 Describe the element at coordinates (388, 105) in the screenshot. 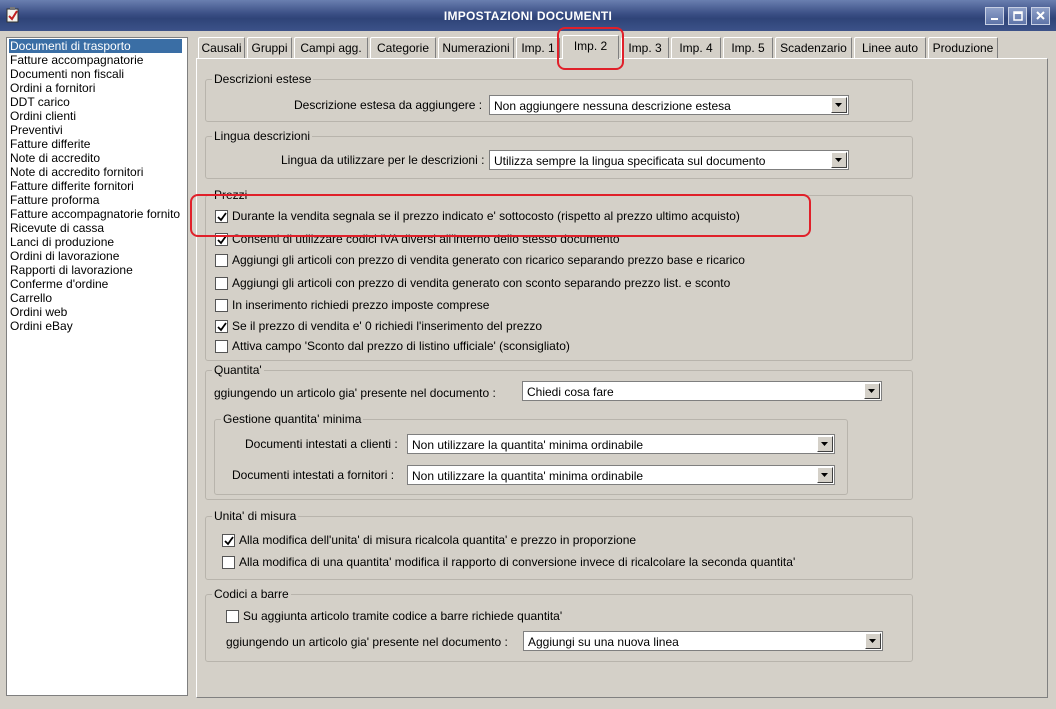

I see `descrizione-estesa-label: Descrizione estesa da aggiungere :` at that location.